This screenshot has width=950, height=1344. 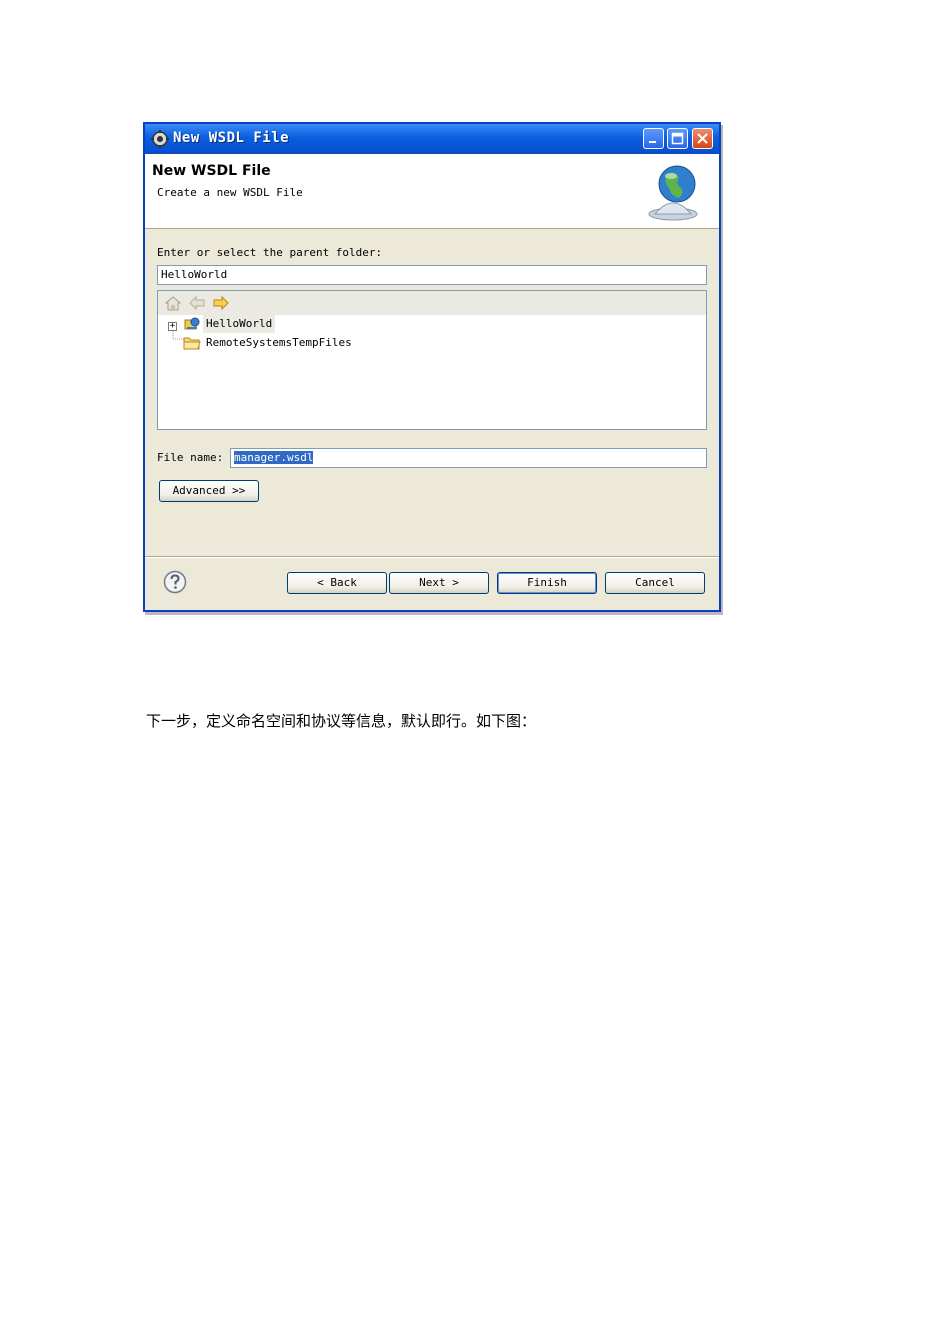 I want to click on close-button, so click(x=702, y=138).